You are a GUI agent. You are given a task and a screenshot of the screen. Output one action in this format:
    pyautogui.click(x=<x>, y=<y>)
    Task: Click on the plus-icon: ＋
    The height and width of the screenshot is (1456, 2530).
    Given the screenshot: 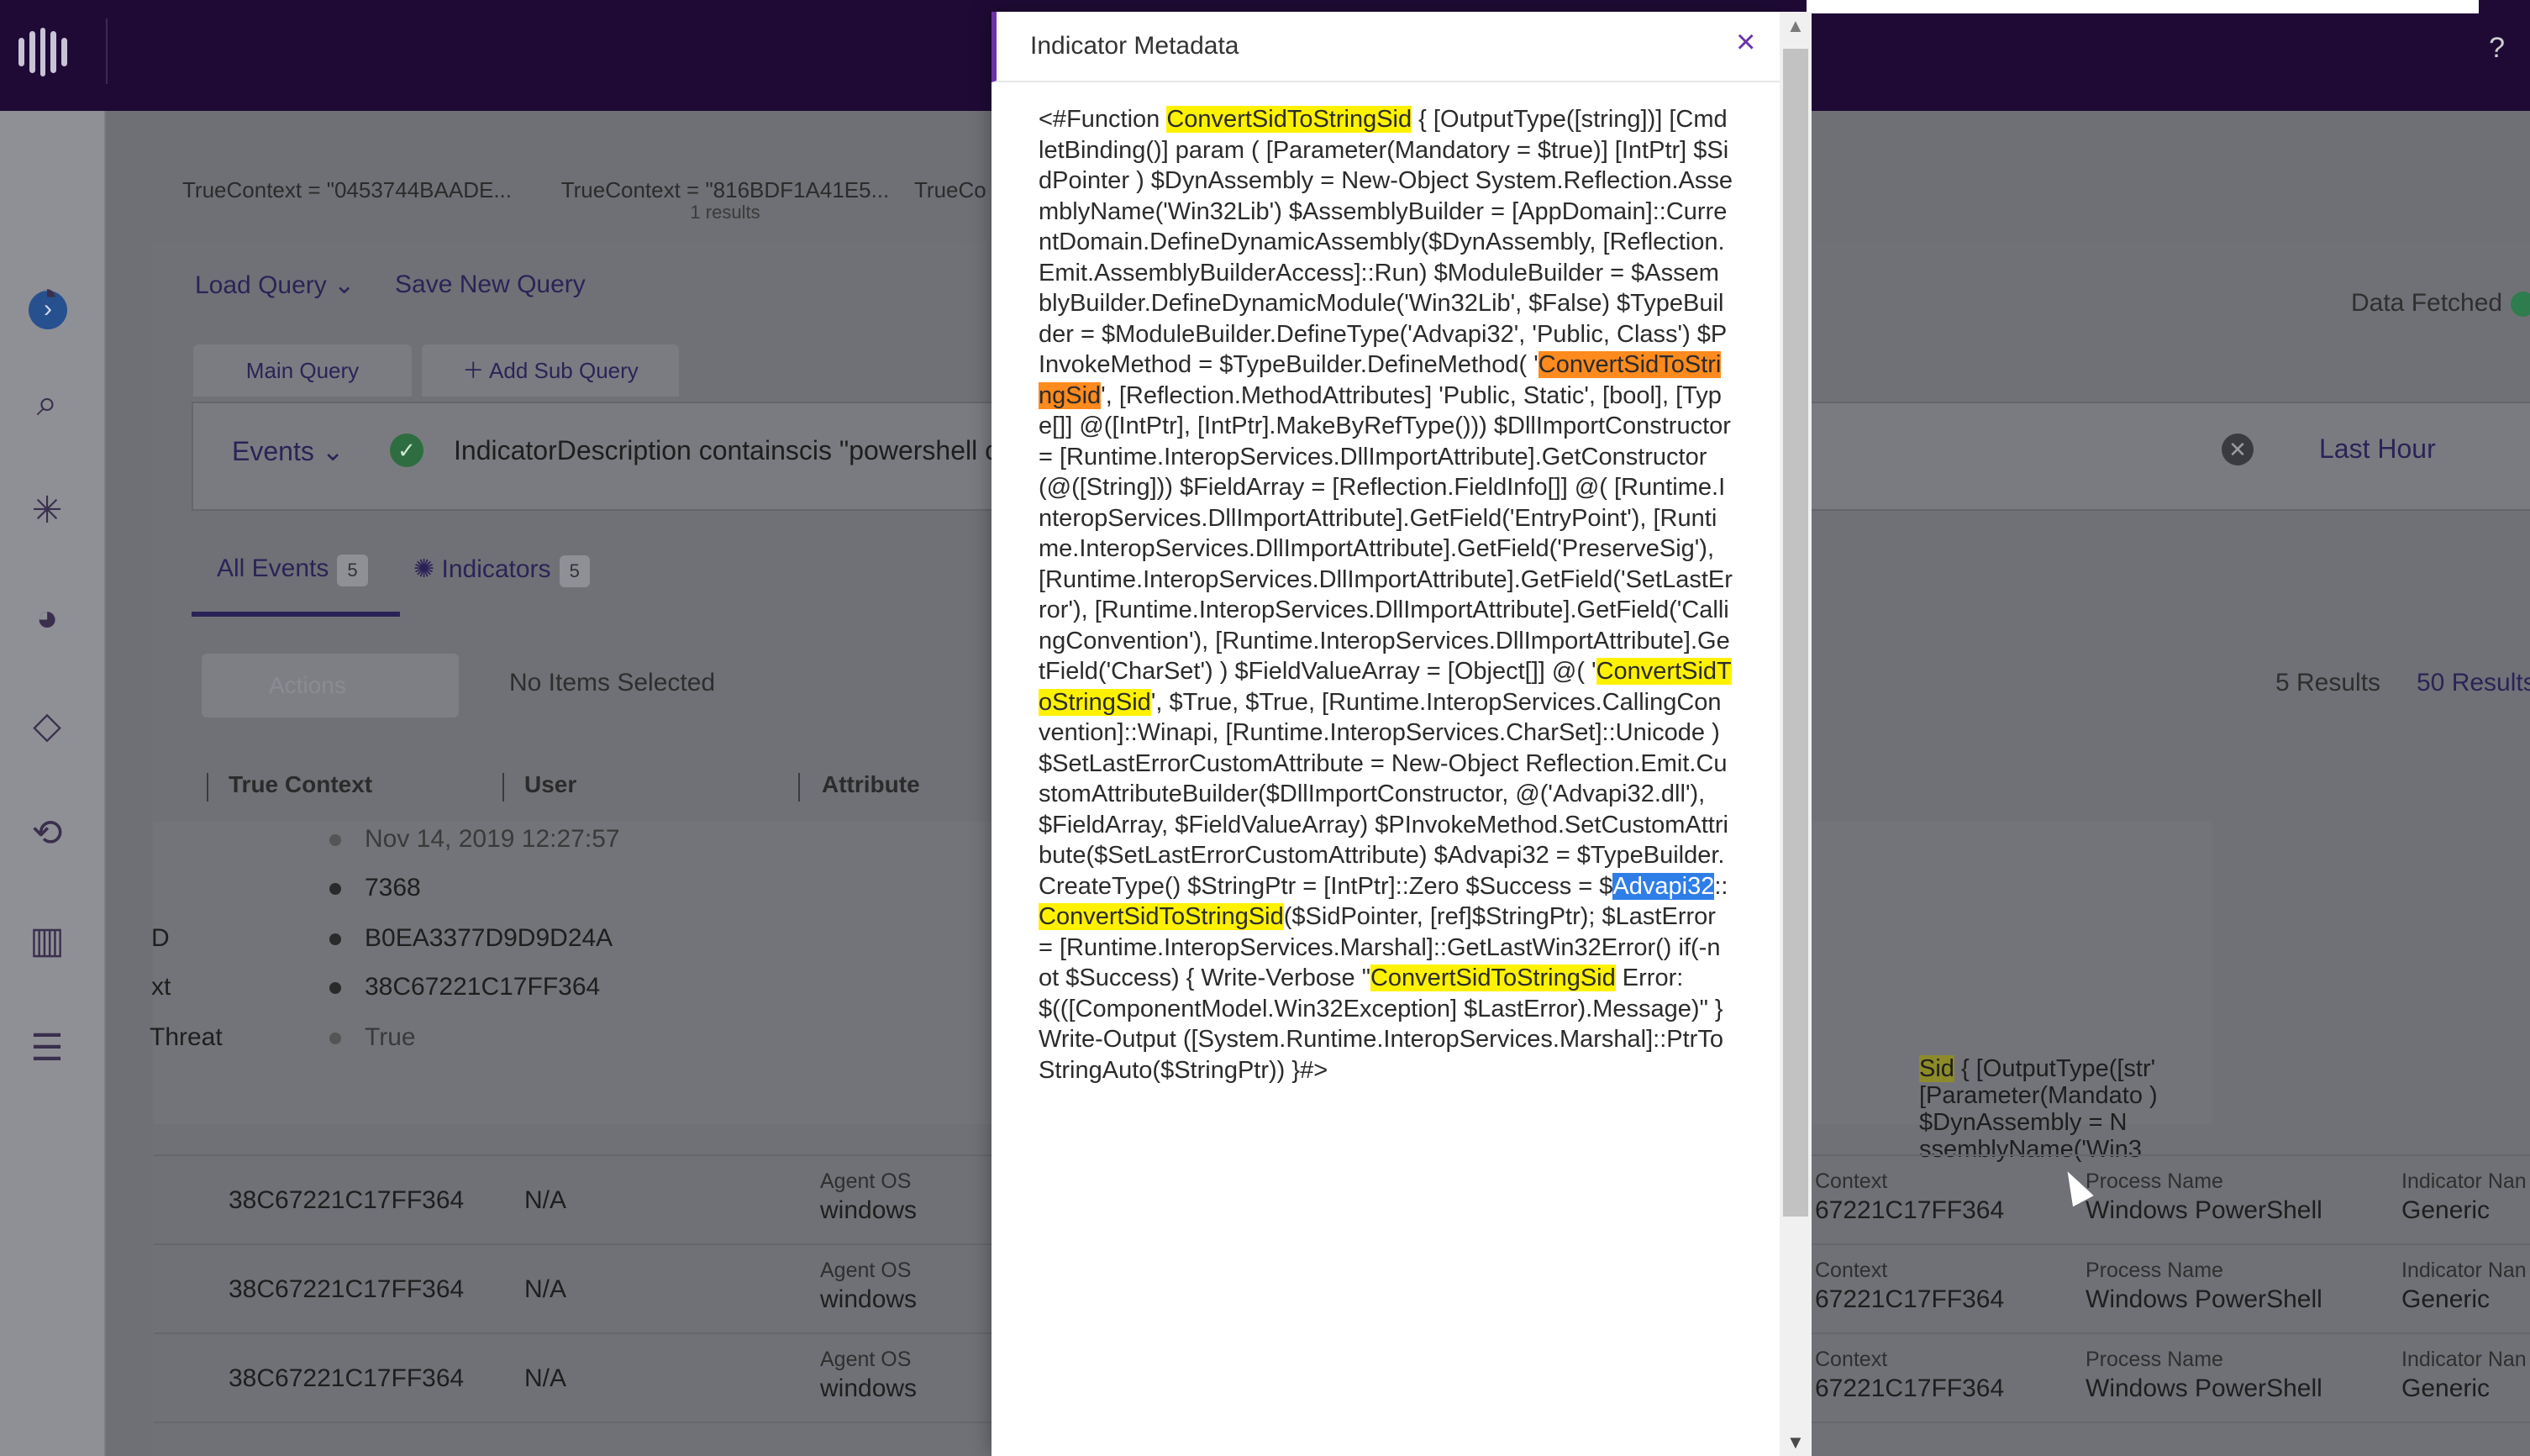 What is the action you would take?
    pyautogui.click(x=474, y=371)
    